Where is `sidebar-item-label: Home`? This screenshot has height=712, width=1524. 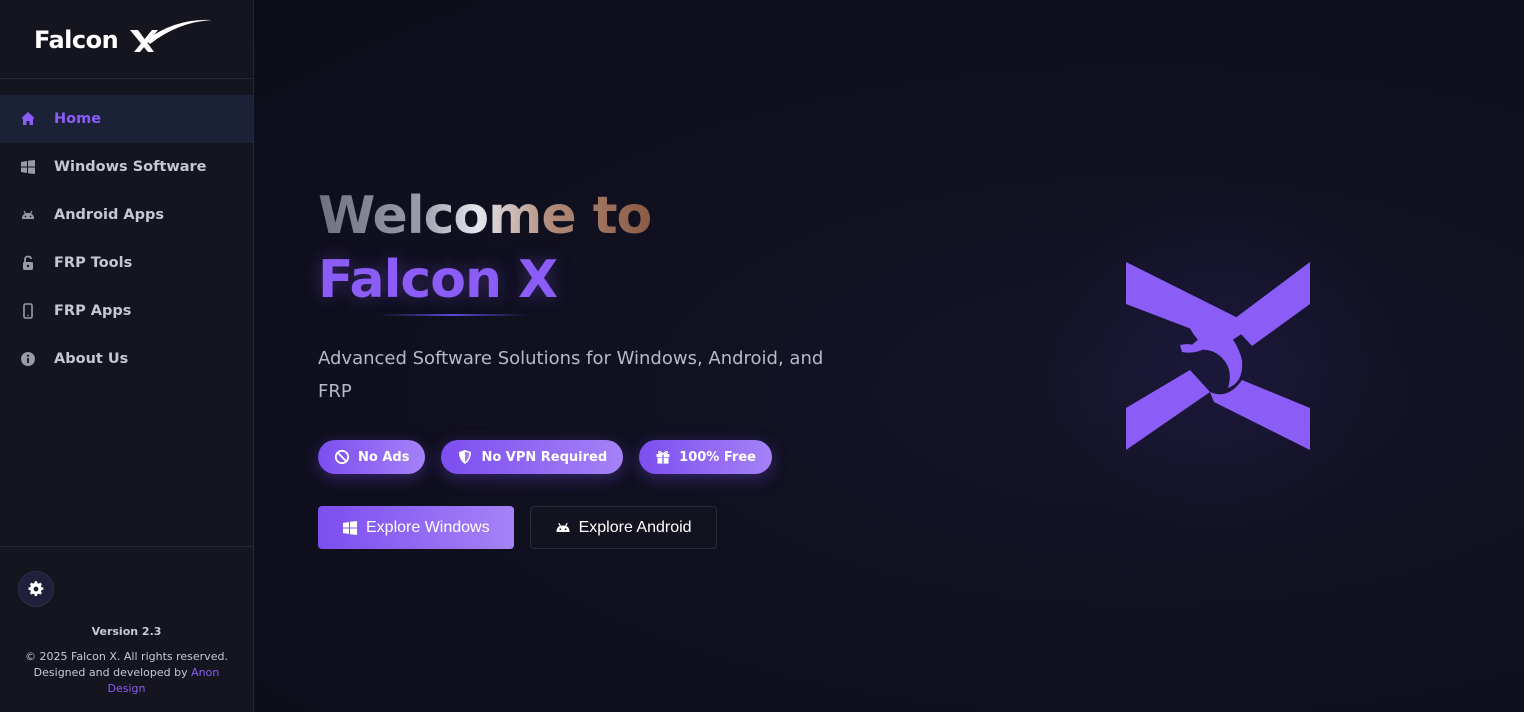
sidebar-item-label: Home is located at coordinates (78, 119).